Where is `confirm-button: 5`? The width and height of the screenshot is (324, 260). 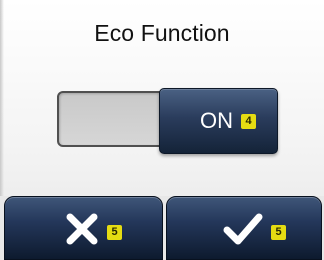 confirm-button: 5 is located at coordinates (244, 228).